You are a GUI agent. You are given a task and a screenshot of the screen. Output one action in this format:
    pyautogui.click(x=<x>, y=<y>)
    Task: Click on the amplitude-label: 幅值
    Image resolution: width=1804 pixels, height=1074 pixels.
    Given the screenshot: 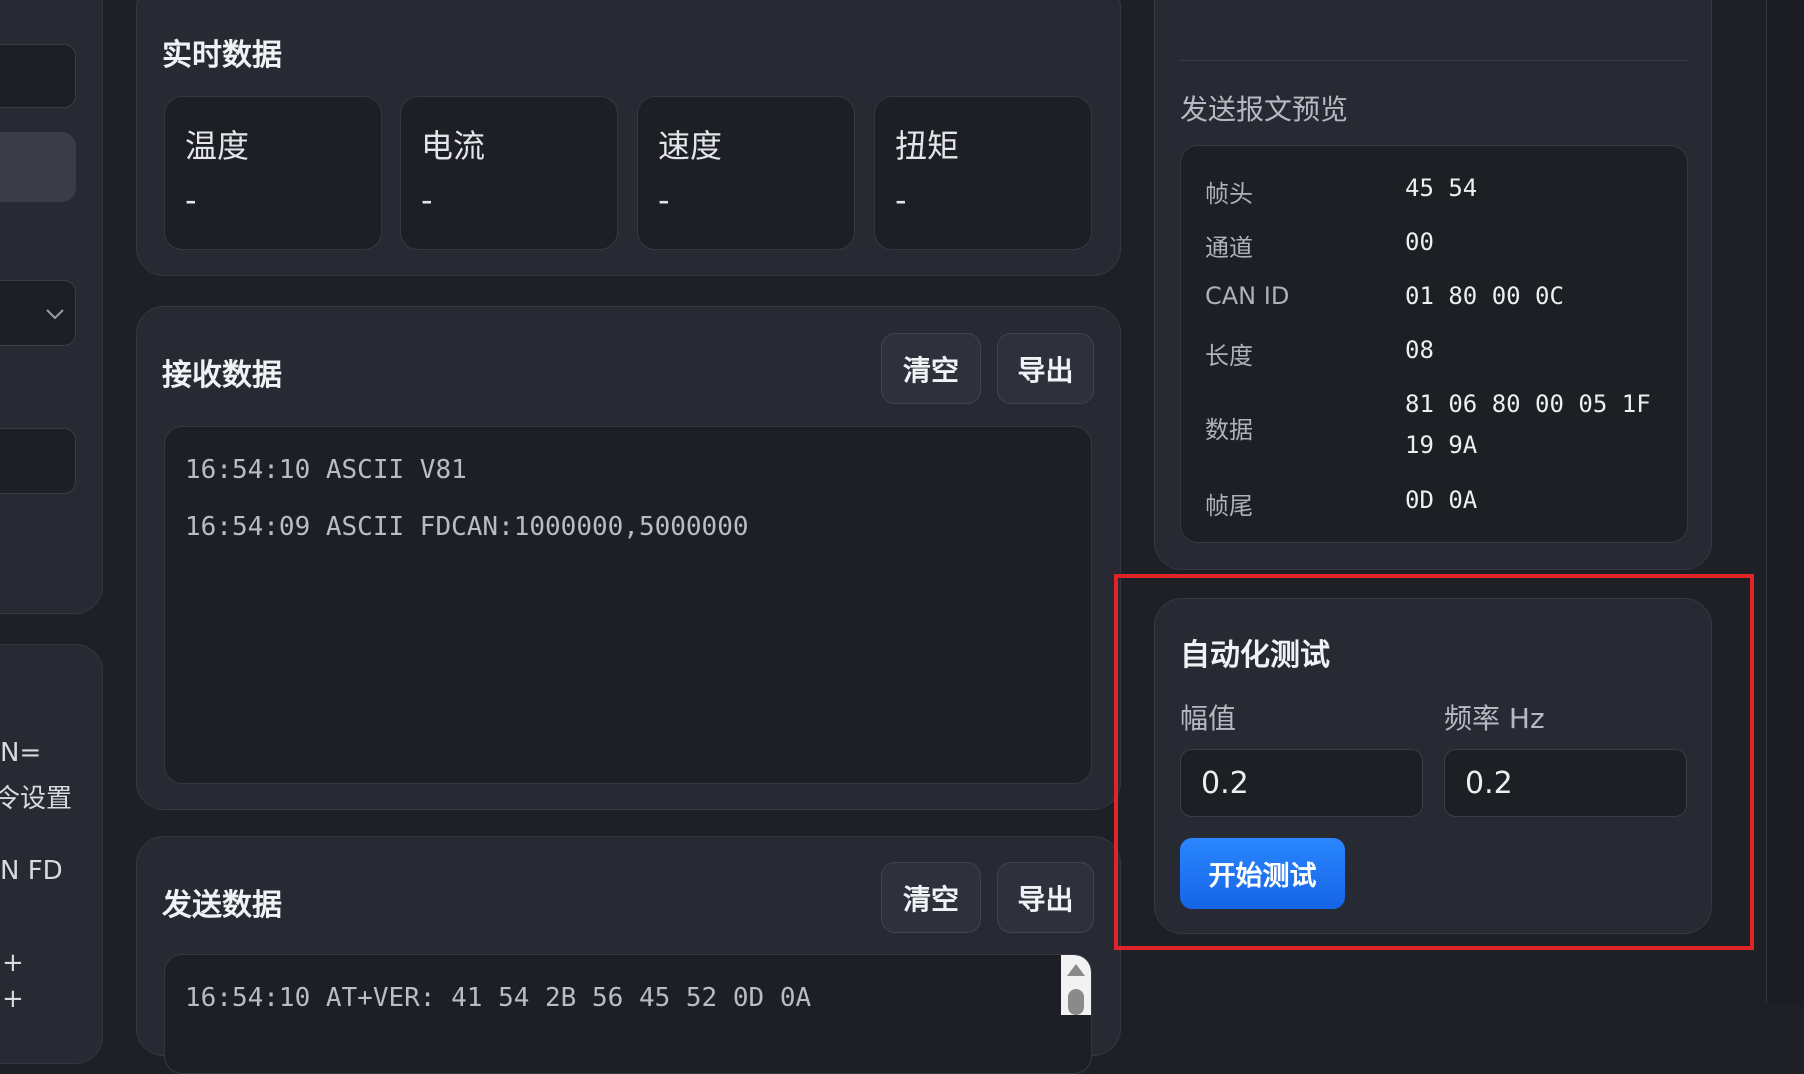 What is the action you would take?
    pyautogui.click(x=1208, y=718)
    